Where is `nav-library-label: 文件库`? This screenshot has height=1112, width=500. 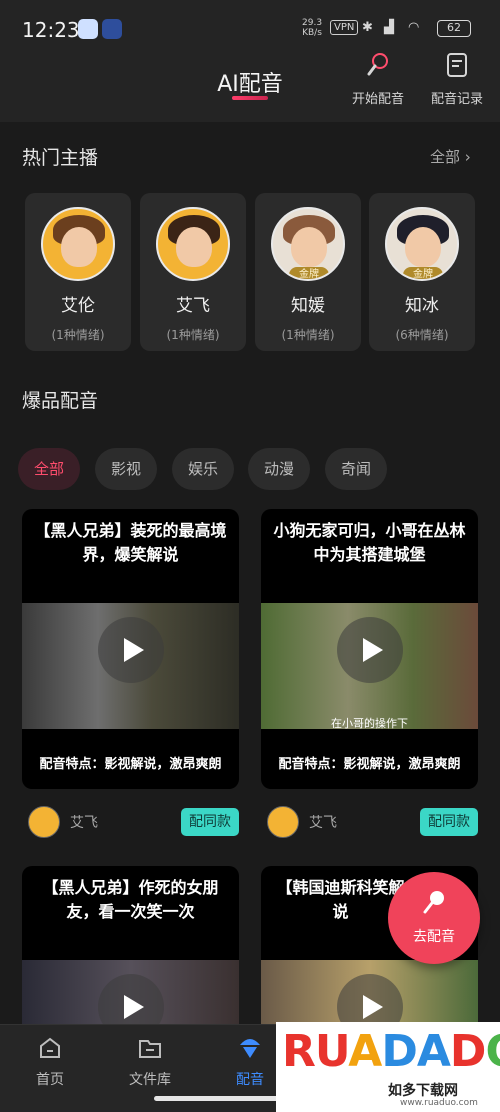 nav-library-label: 文件库 is located at coordinates (150, 1080).